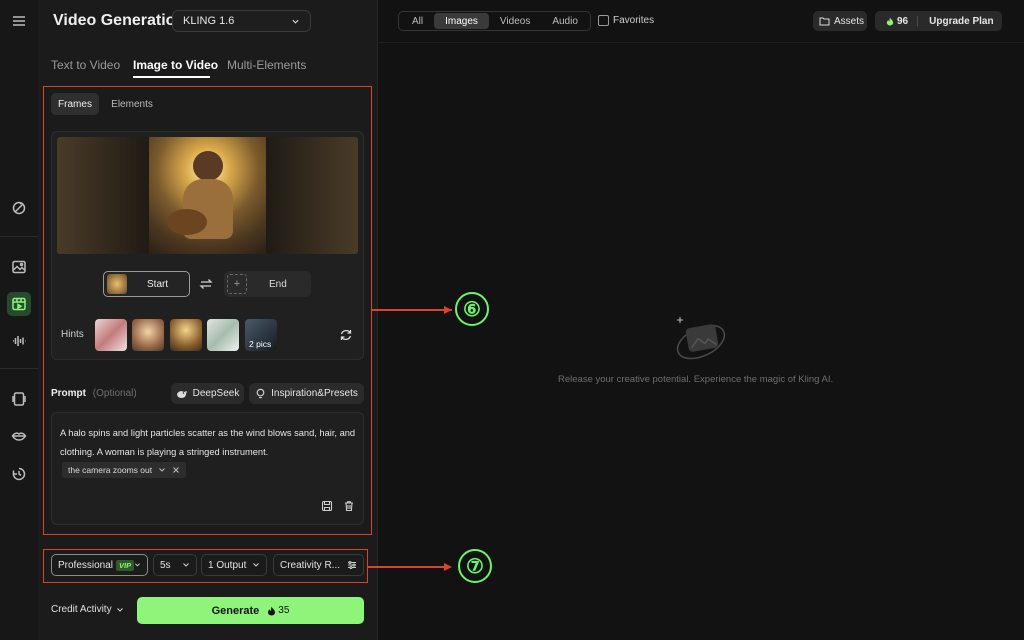  Describe the element at coordinates (634, 20) in the screenshot. I see `favorites-label: Favorites` at that location.